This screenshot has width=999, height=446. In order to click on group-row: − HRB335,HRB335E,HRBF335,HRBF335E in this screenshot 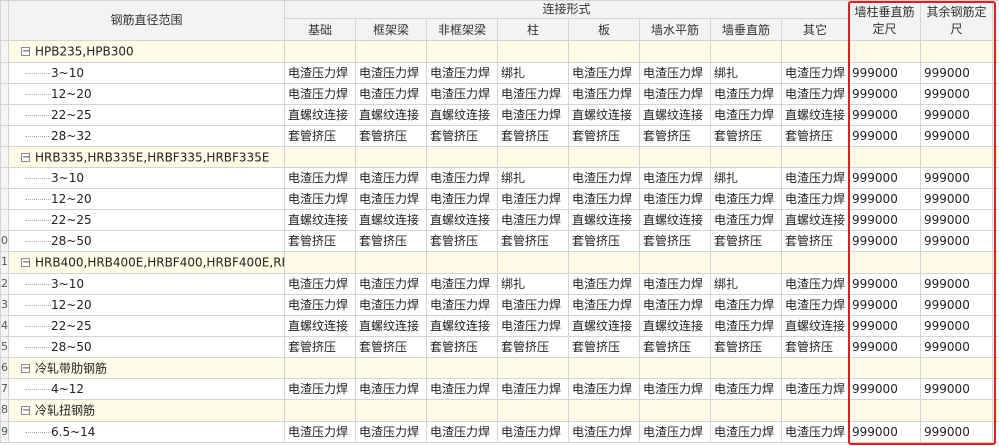, I will do `click(499, 156)`.